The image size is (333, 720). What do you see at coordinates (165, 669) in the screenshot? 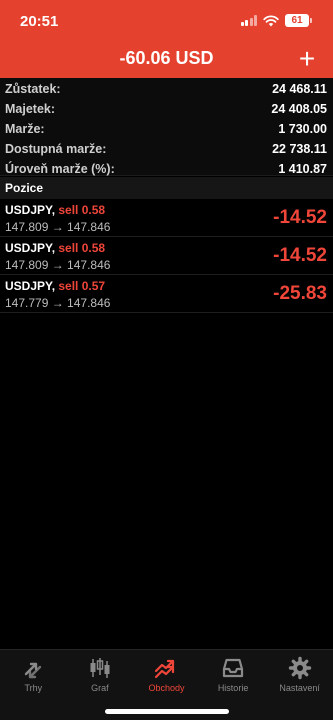
I see `trade-trend-icon` at bounding box center [165, 669].